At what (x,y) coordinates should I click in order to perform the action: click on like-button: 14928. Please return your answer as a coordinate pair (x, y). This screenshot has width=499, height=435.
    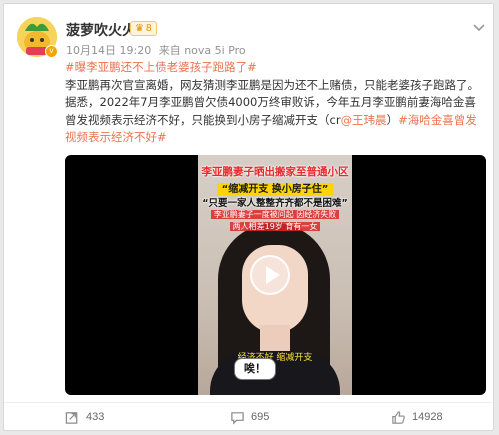
    Looking at the image, I should click on (417, 417).